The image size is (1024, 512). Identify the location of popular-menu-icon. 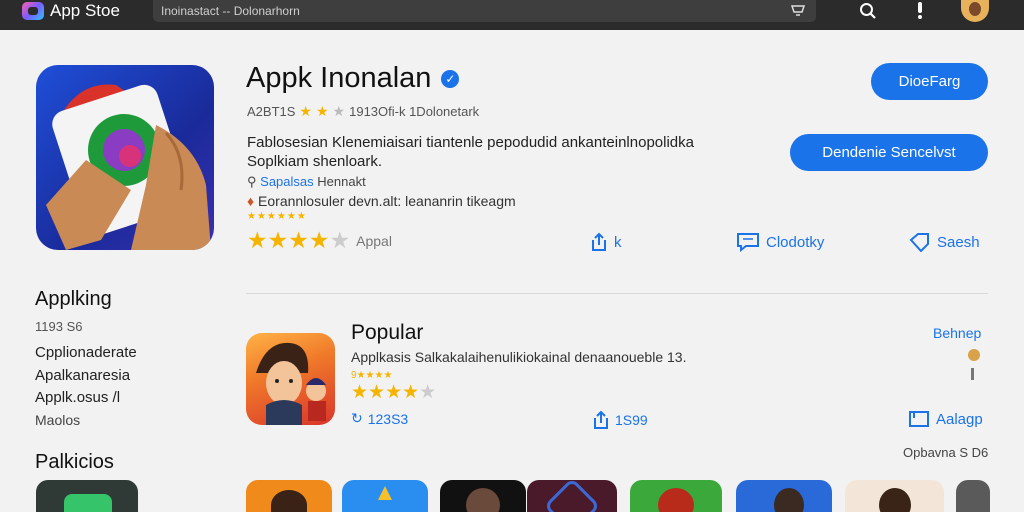
(972, 374).